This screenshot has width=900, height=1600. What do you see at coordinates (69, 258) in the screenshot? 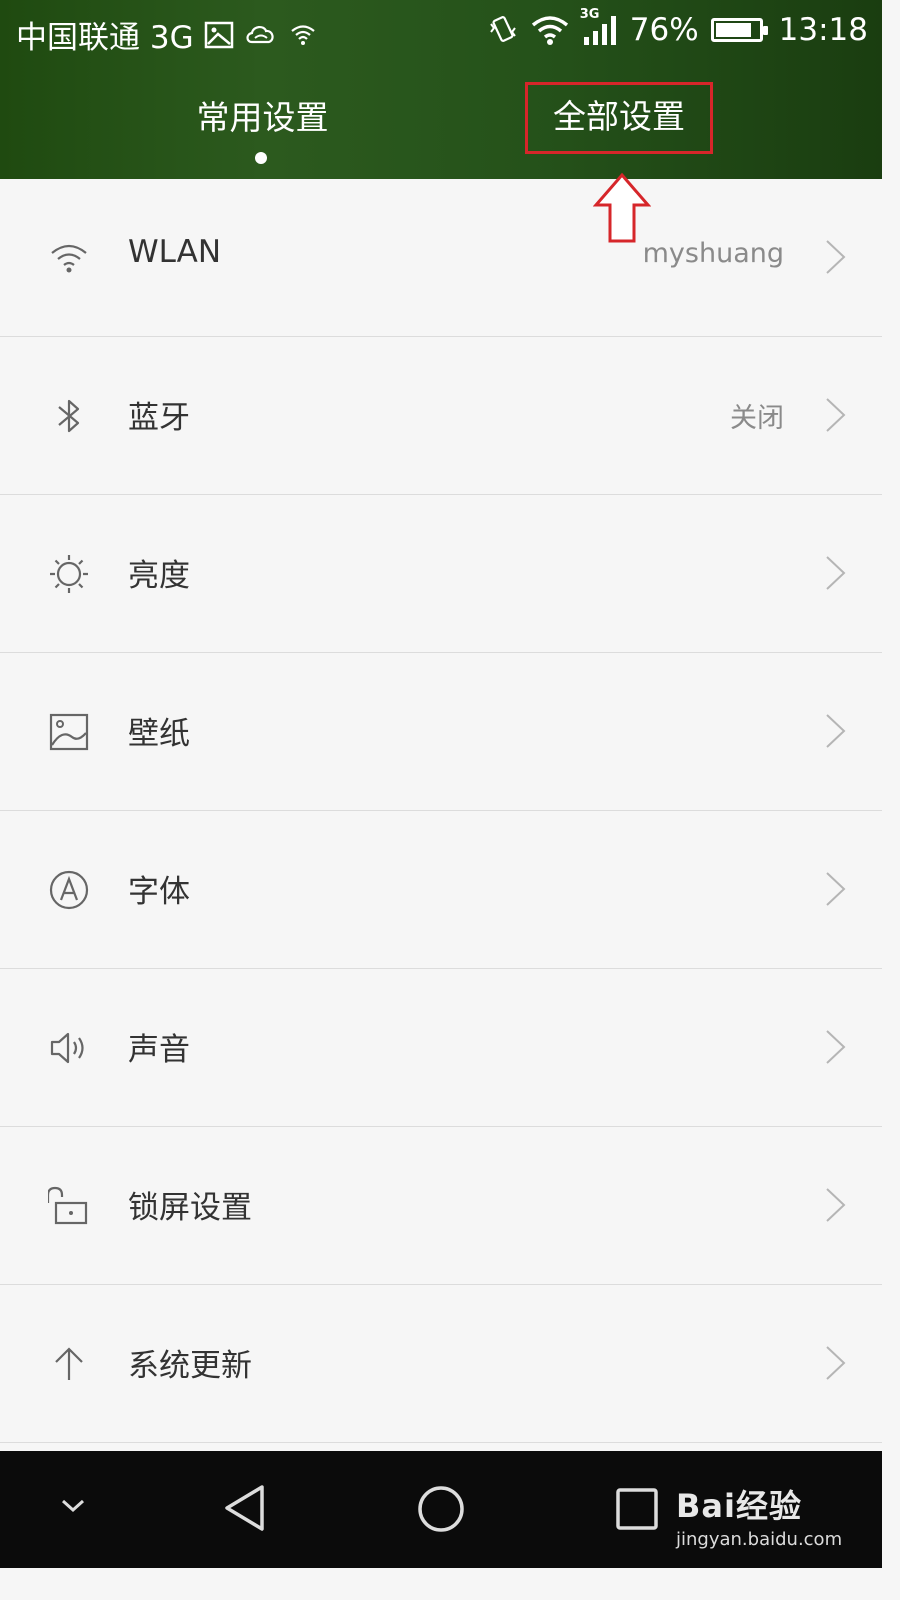
I see `wifi-icon` at bounding box center [69, 258].